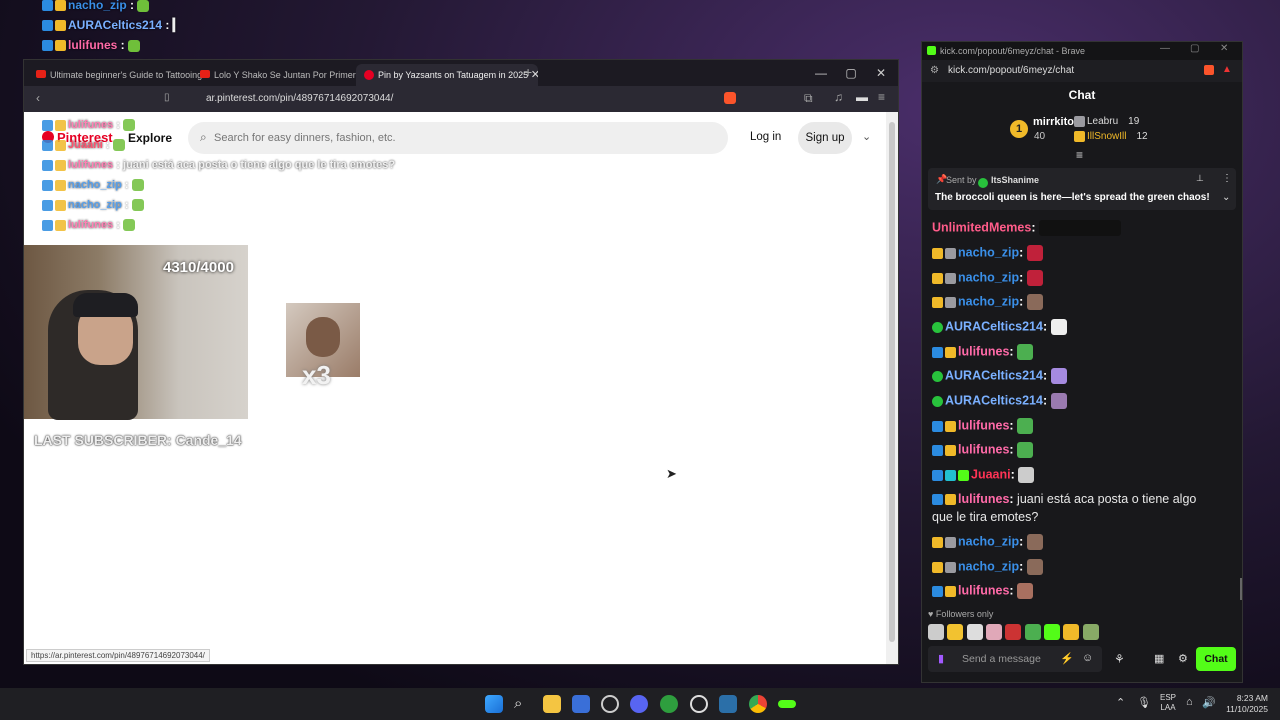 Image resolution: width=1280 pixels, height=720 pixels. Describe the element at coordinates (1209, 702) in the screenshot. I see `volume-icon: 🔊` at that location.